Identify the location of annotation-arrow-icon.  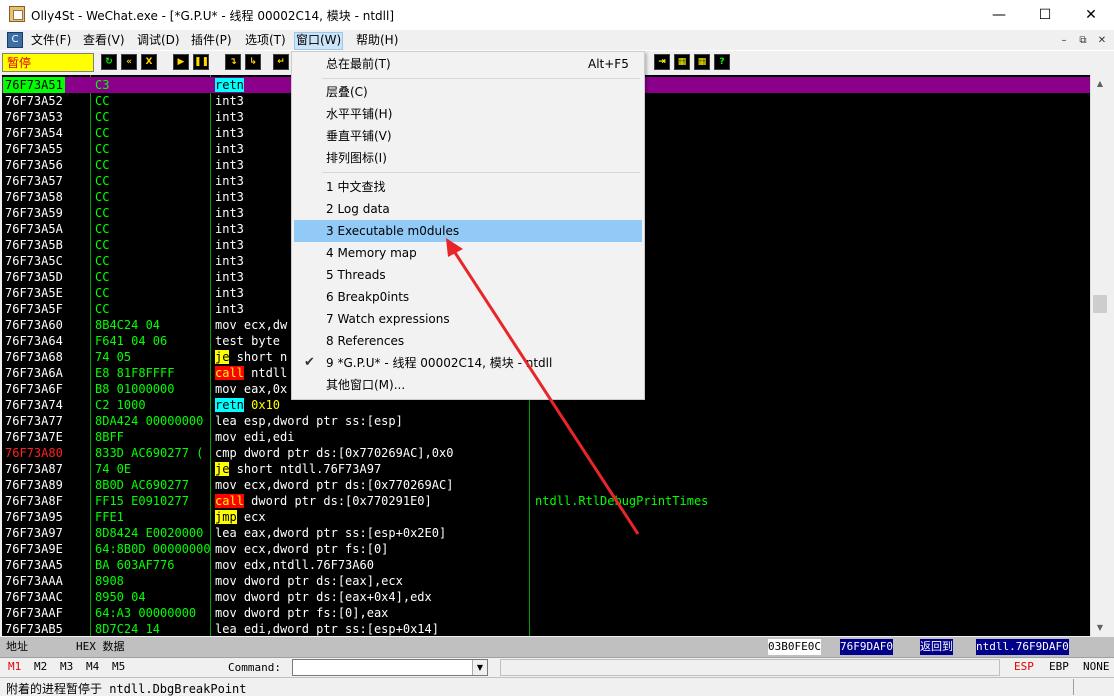
(543, 386).